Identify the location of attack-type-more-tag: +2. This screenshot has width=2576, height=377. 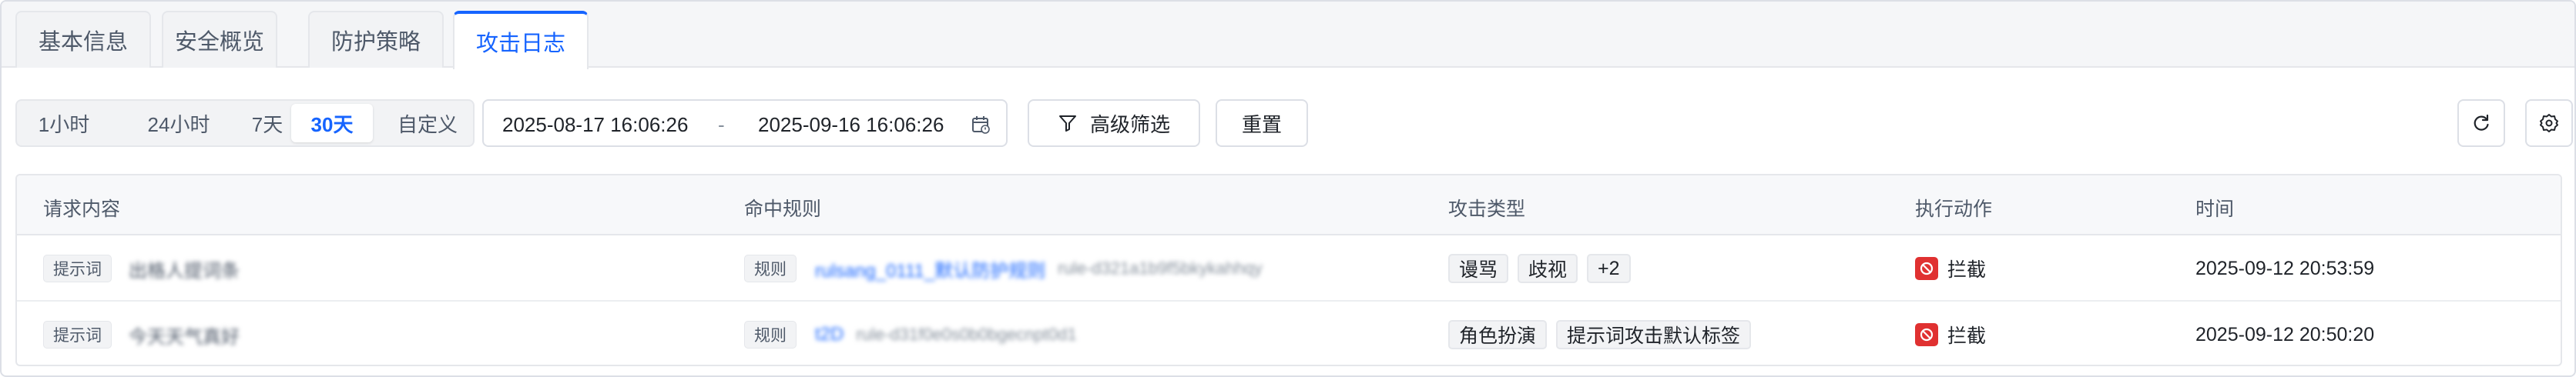
(1609, 268).